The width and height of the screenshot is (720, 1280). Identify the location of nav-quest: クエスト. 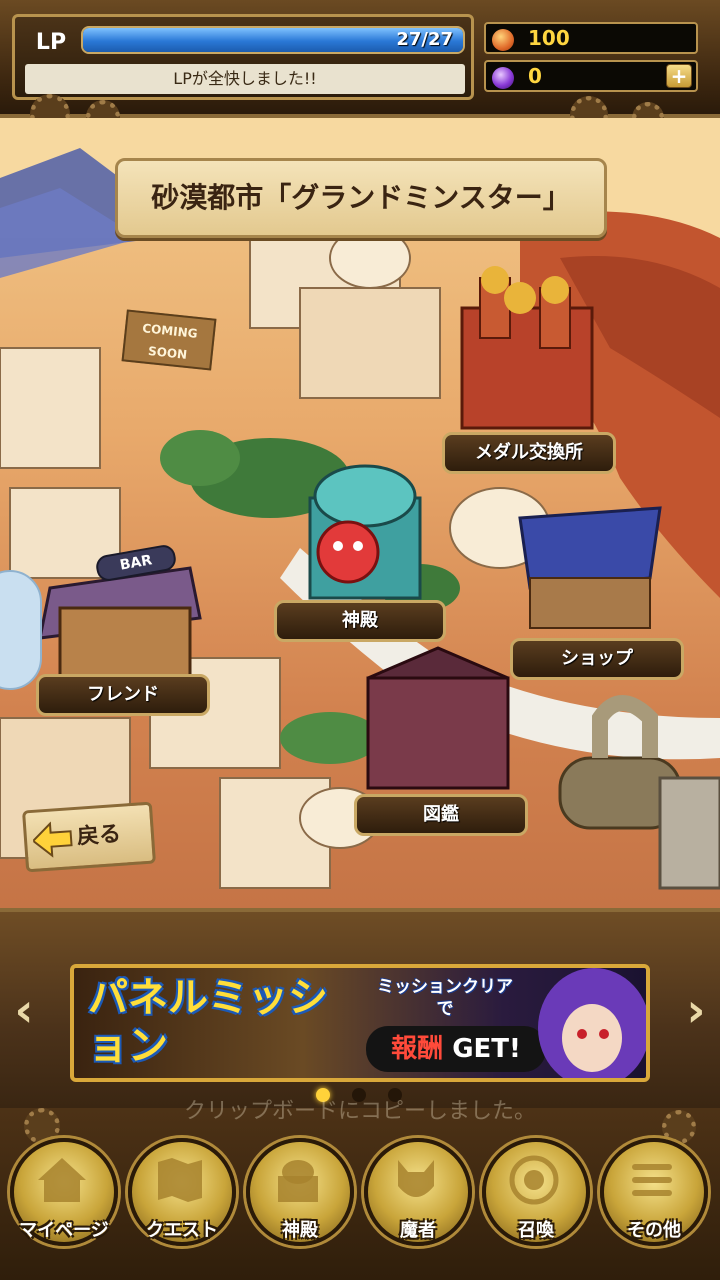
(182, 1204).